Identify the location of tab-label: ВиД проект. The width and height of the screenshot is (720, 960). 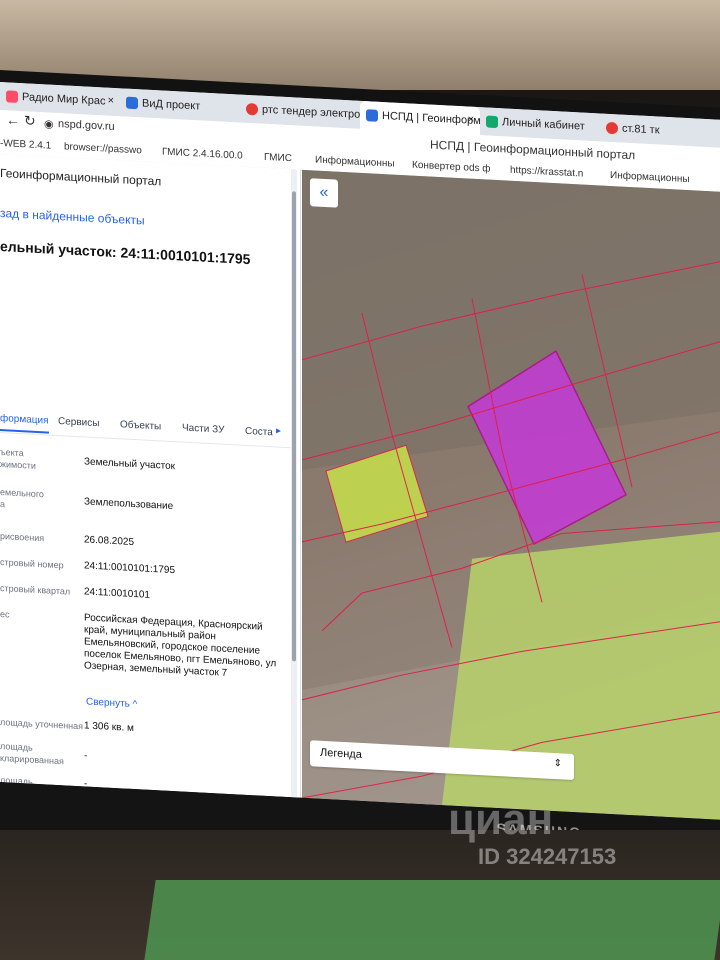
(171, 105).